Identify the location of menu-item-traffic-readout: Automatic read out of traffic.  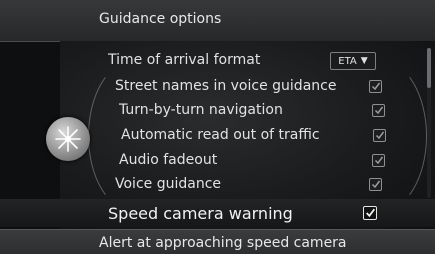
(220, 135).